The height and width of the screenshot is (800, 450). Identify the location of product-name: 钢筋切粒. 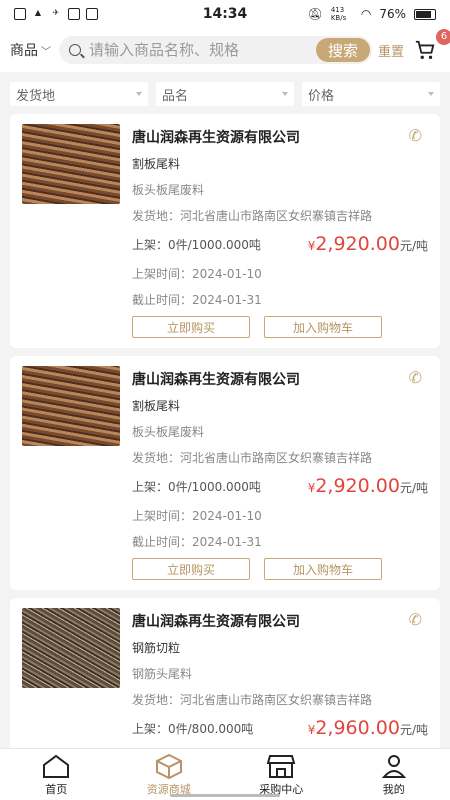
(156, 647).